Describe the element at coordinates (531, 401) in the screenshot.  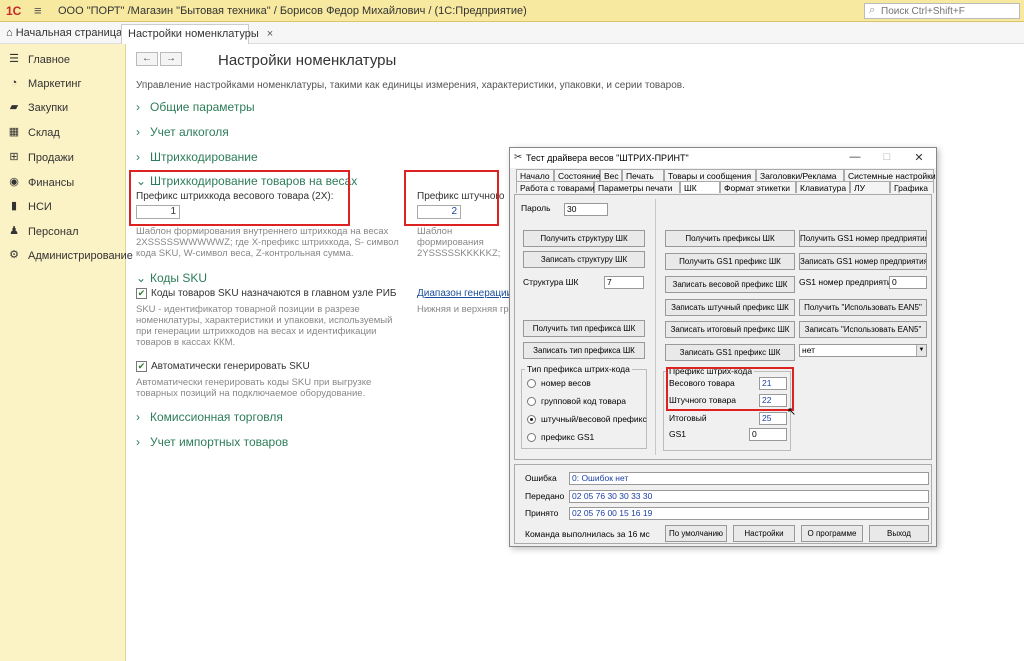
I see `radio-group-code` at that location.